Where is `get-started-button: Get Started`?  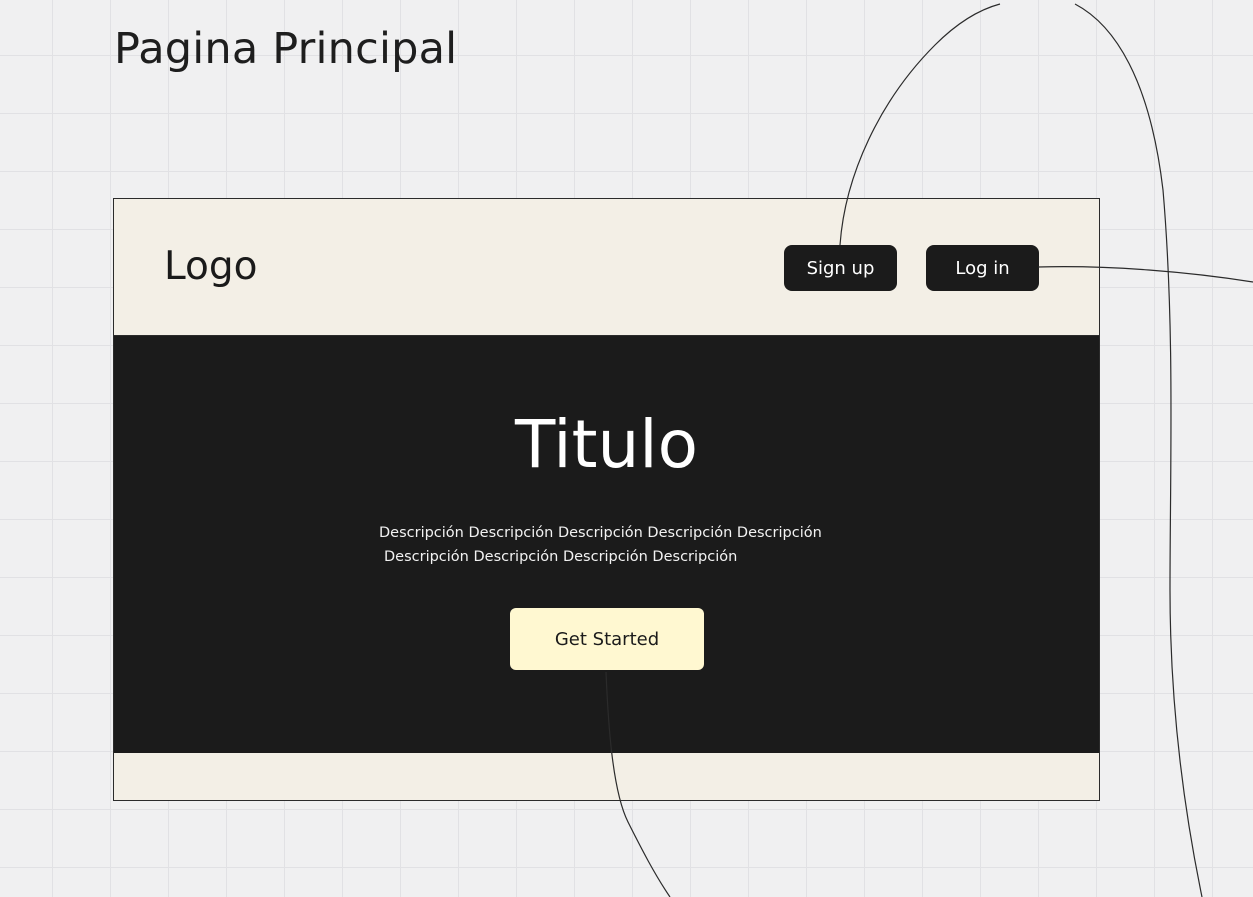 get-started-button: Get Started is located at coordinates (607, 639).